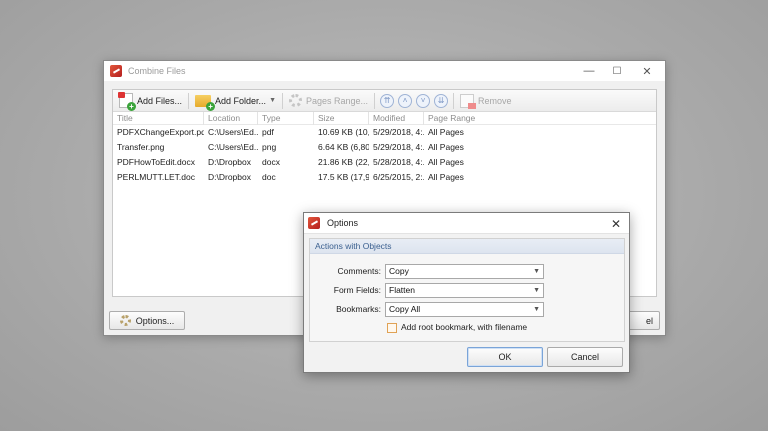  What do you see at coordinates (649, 320) in the screenshot?
I see `cancel-button-label: el` at bounding box center [649, 320].